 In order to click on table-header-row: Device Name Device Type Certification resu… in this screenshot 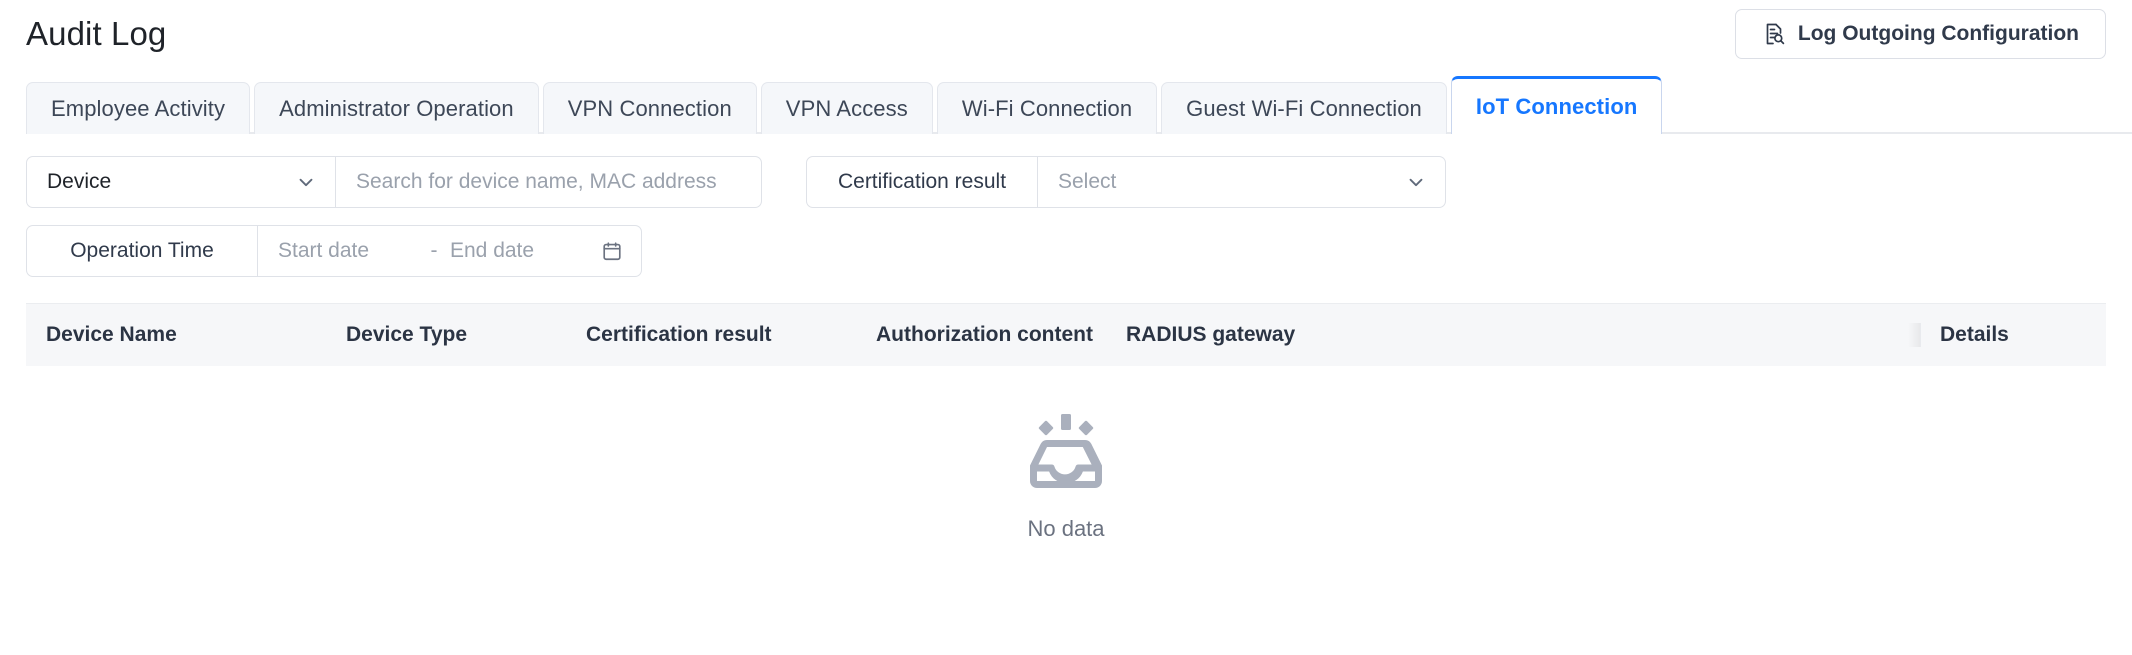, I will do `click(1066, 335)`.